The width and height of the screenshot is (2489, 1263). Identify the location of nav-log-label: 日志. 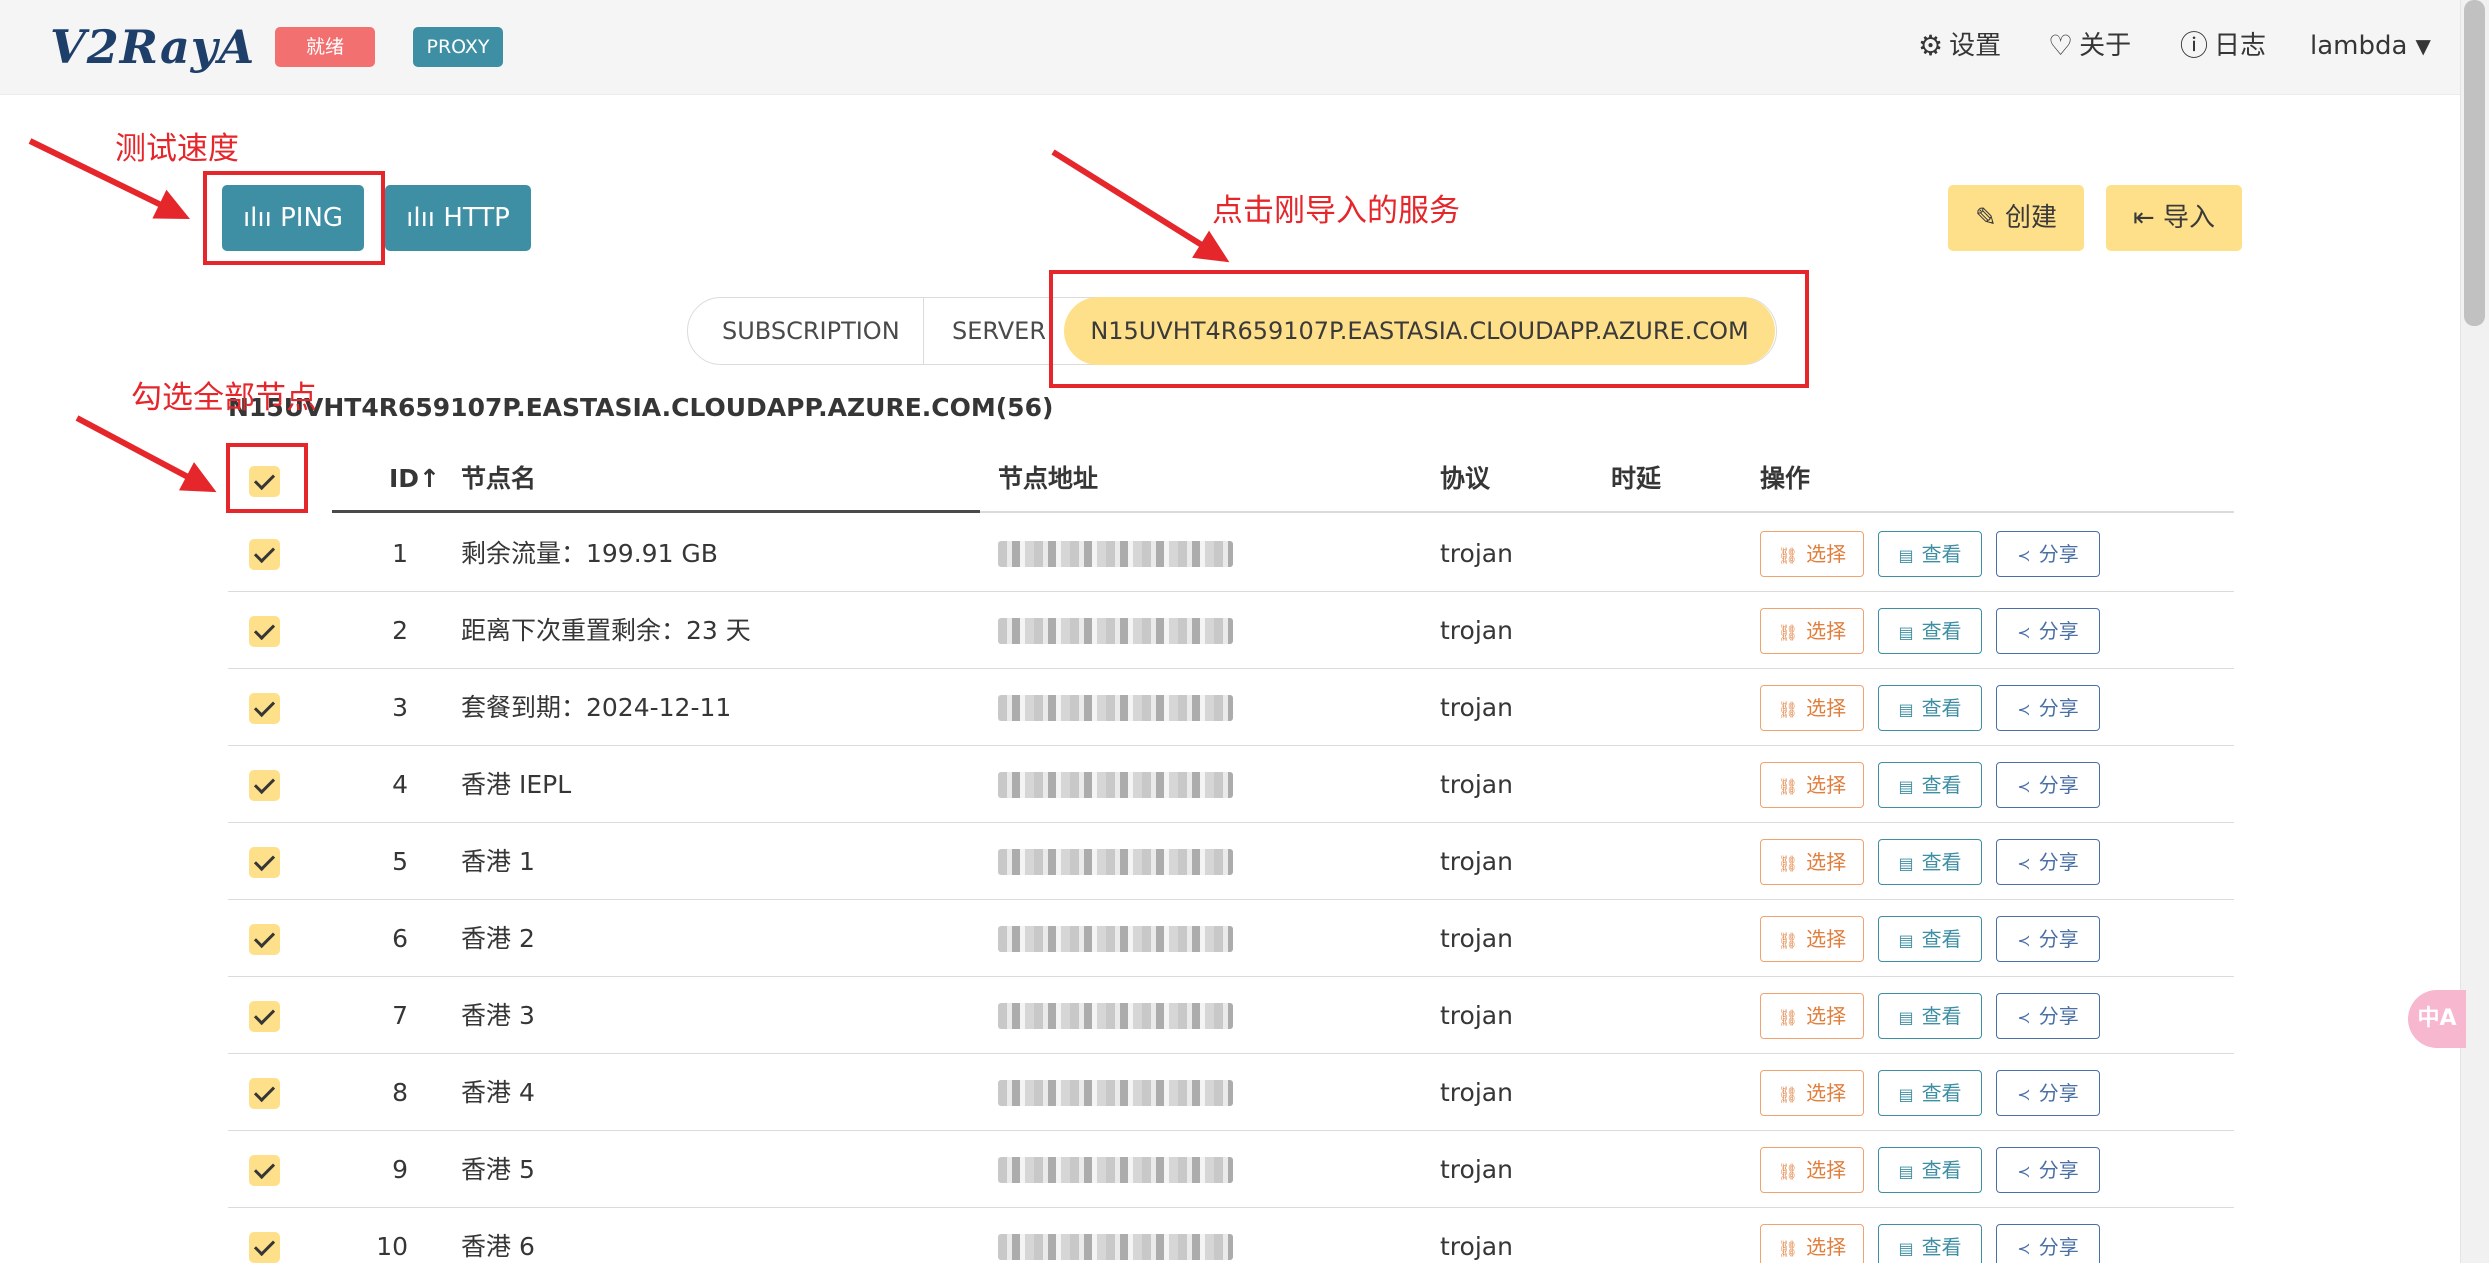
(2240, 46).